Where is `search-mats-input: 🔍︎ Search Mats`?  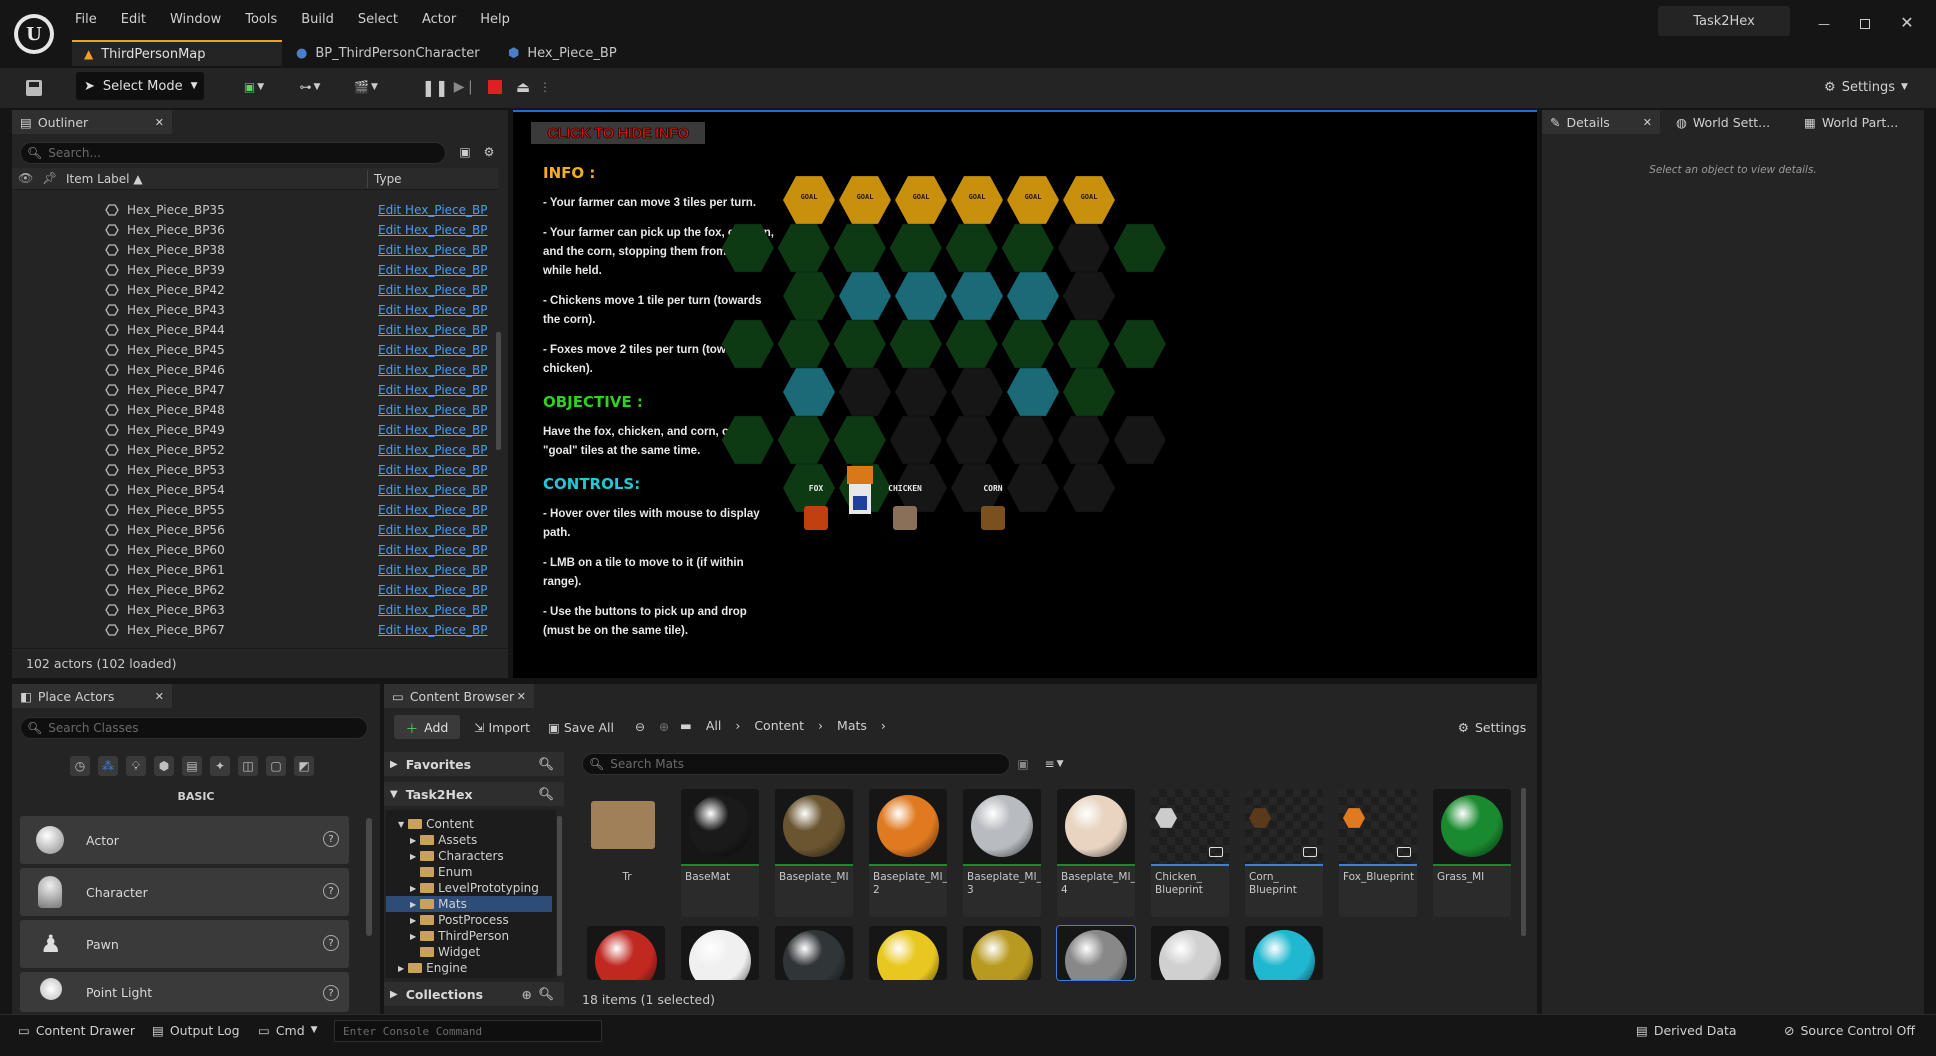 search-mats-input: 🔍︎ Search Mats is located at coordinates (796, 764).